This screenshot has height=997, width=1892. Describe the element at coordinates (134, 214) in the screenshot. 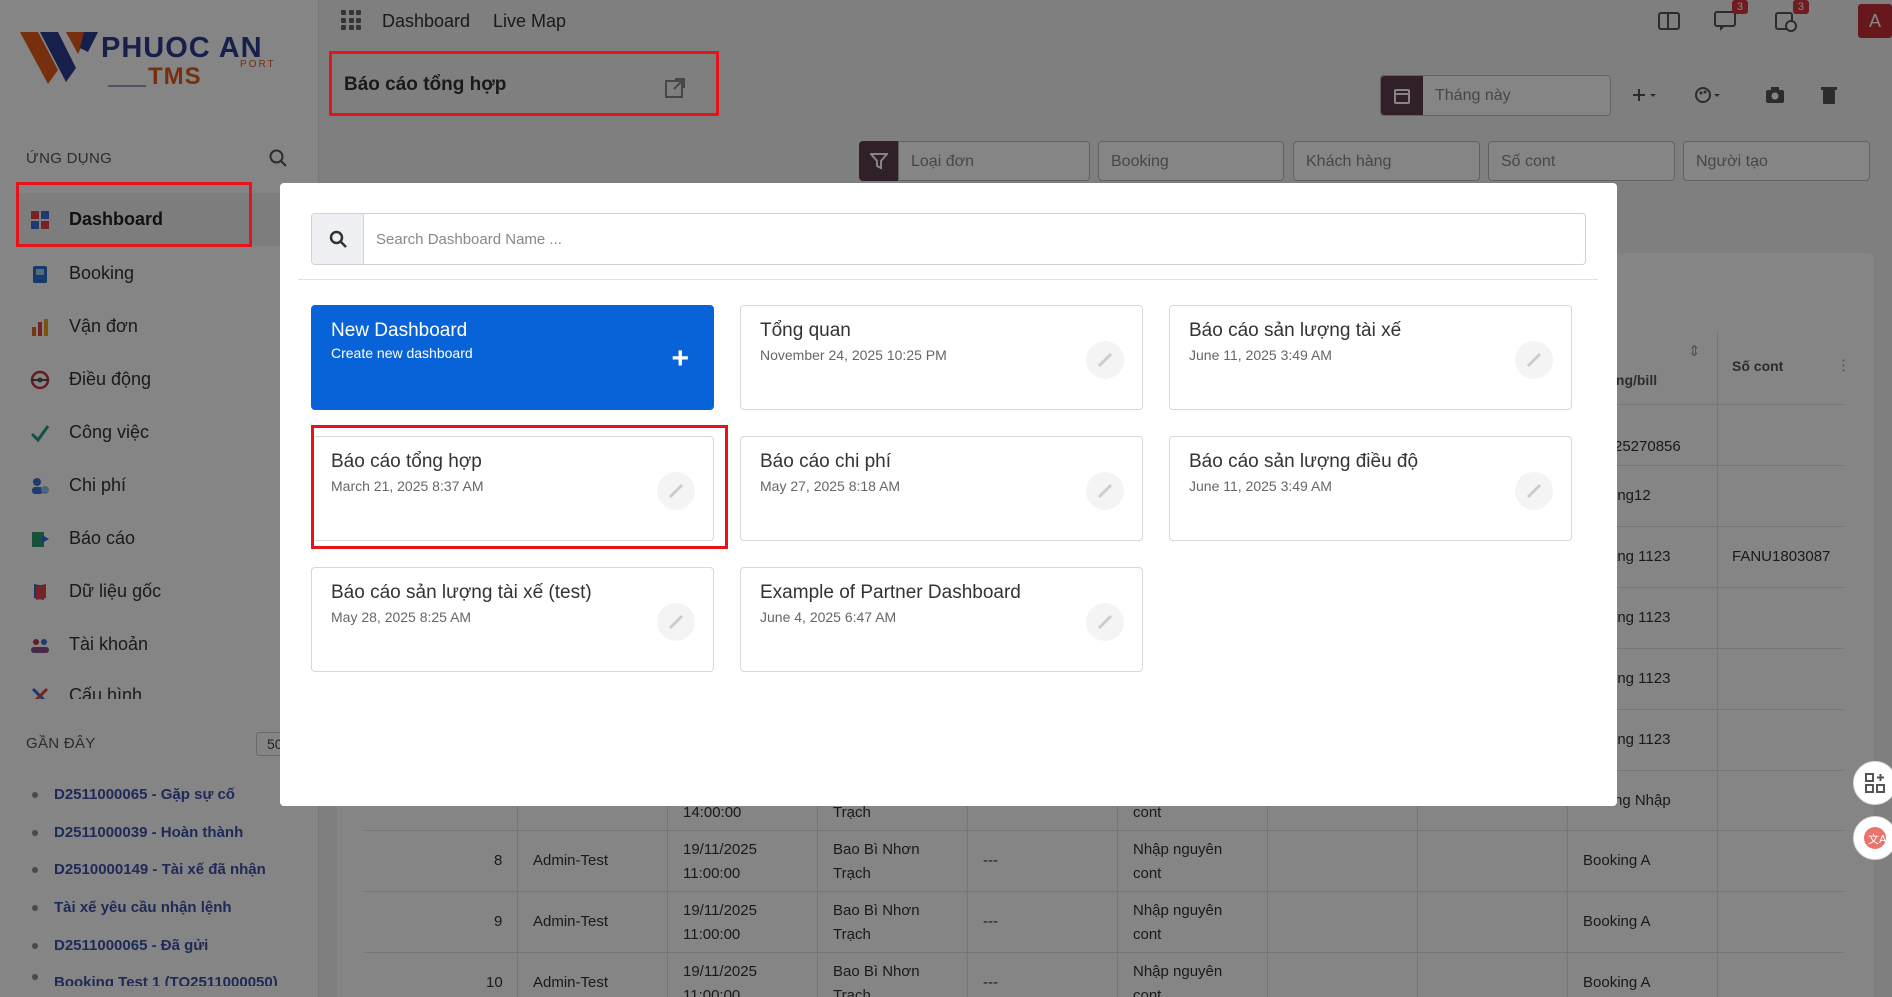

I see `highlight-sidebar-dashboard` at that location.